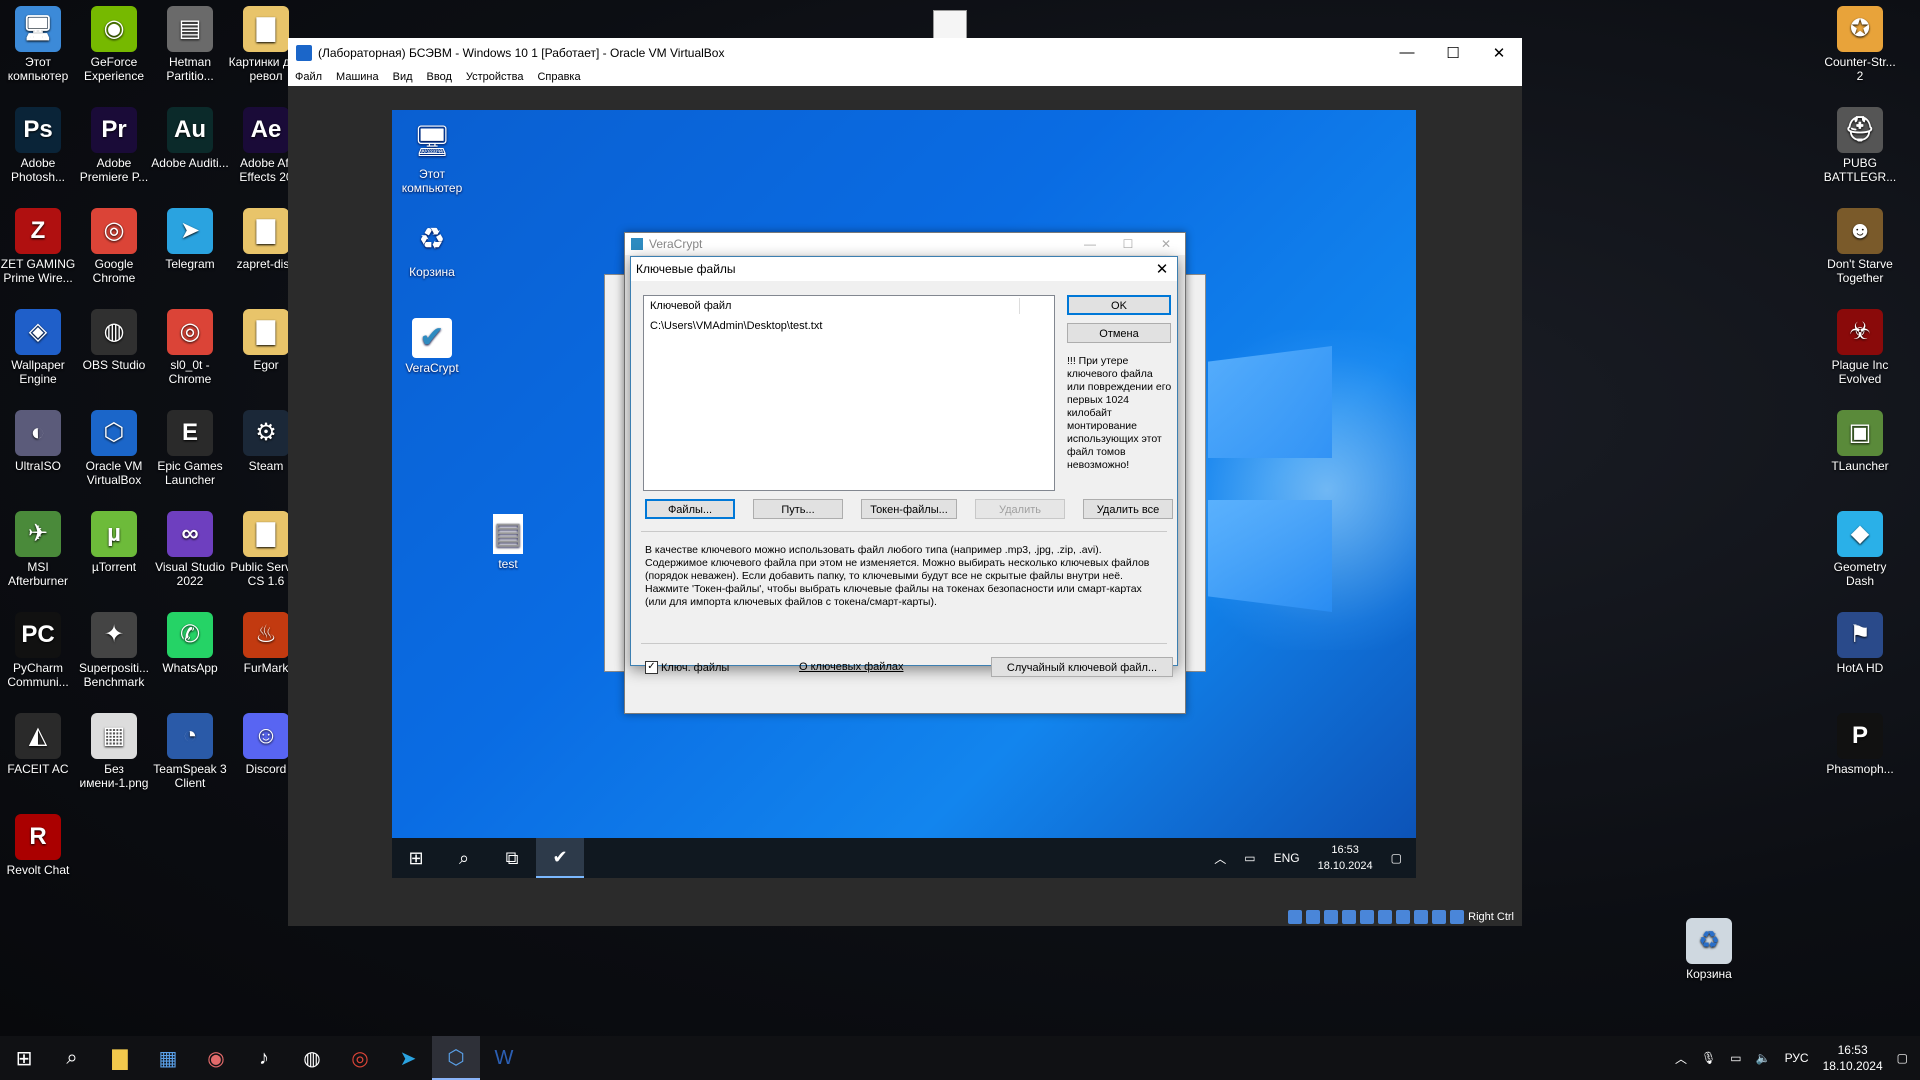 This screenshot has width=1920, height=1080. Describe the element at coordinates (1162, 269) in the screenshot. I see `close-icon: ✕` at that location.